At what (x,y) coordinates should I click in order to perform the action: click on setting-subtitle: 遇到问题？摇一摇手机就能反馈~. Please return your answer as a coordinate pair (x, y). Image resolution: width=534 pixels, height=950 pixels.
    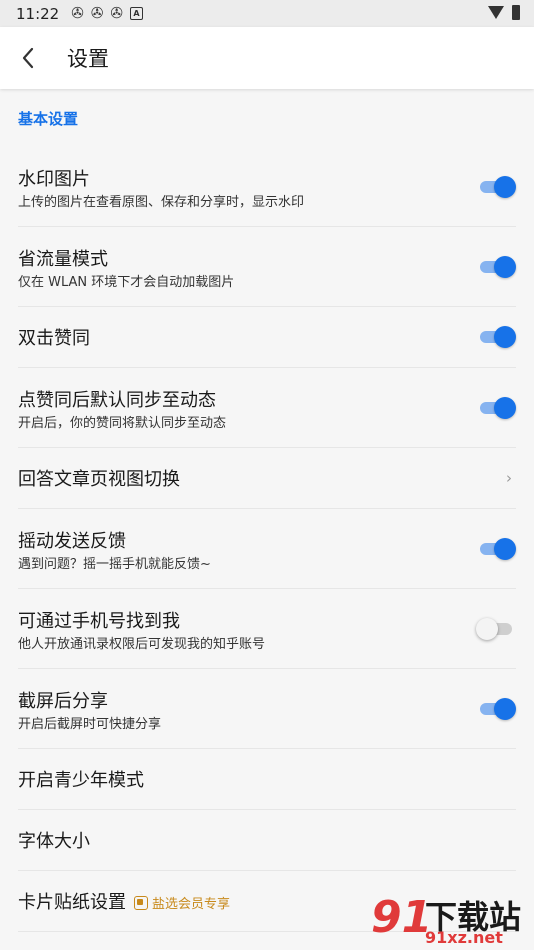
    Looking at the image, I should click on (114, 564).